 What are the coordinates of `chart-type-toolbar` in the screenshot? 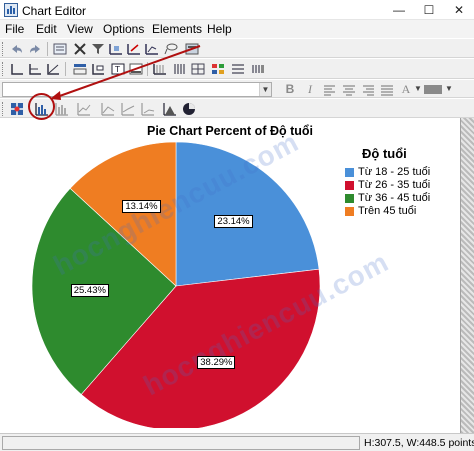 It's located at (237, 108).